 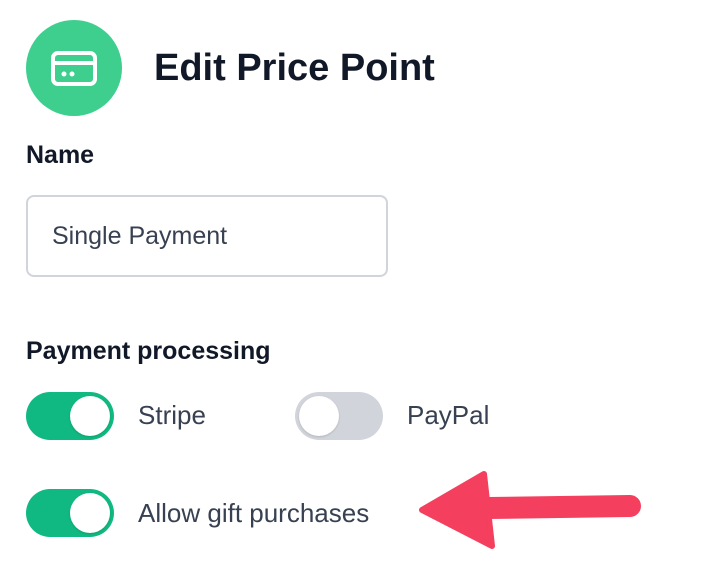 I want to click on price-point-icon-badge, so click(x=74, y=68).